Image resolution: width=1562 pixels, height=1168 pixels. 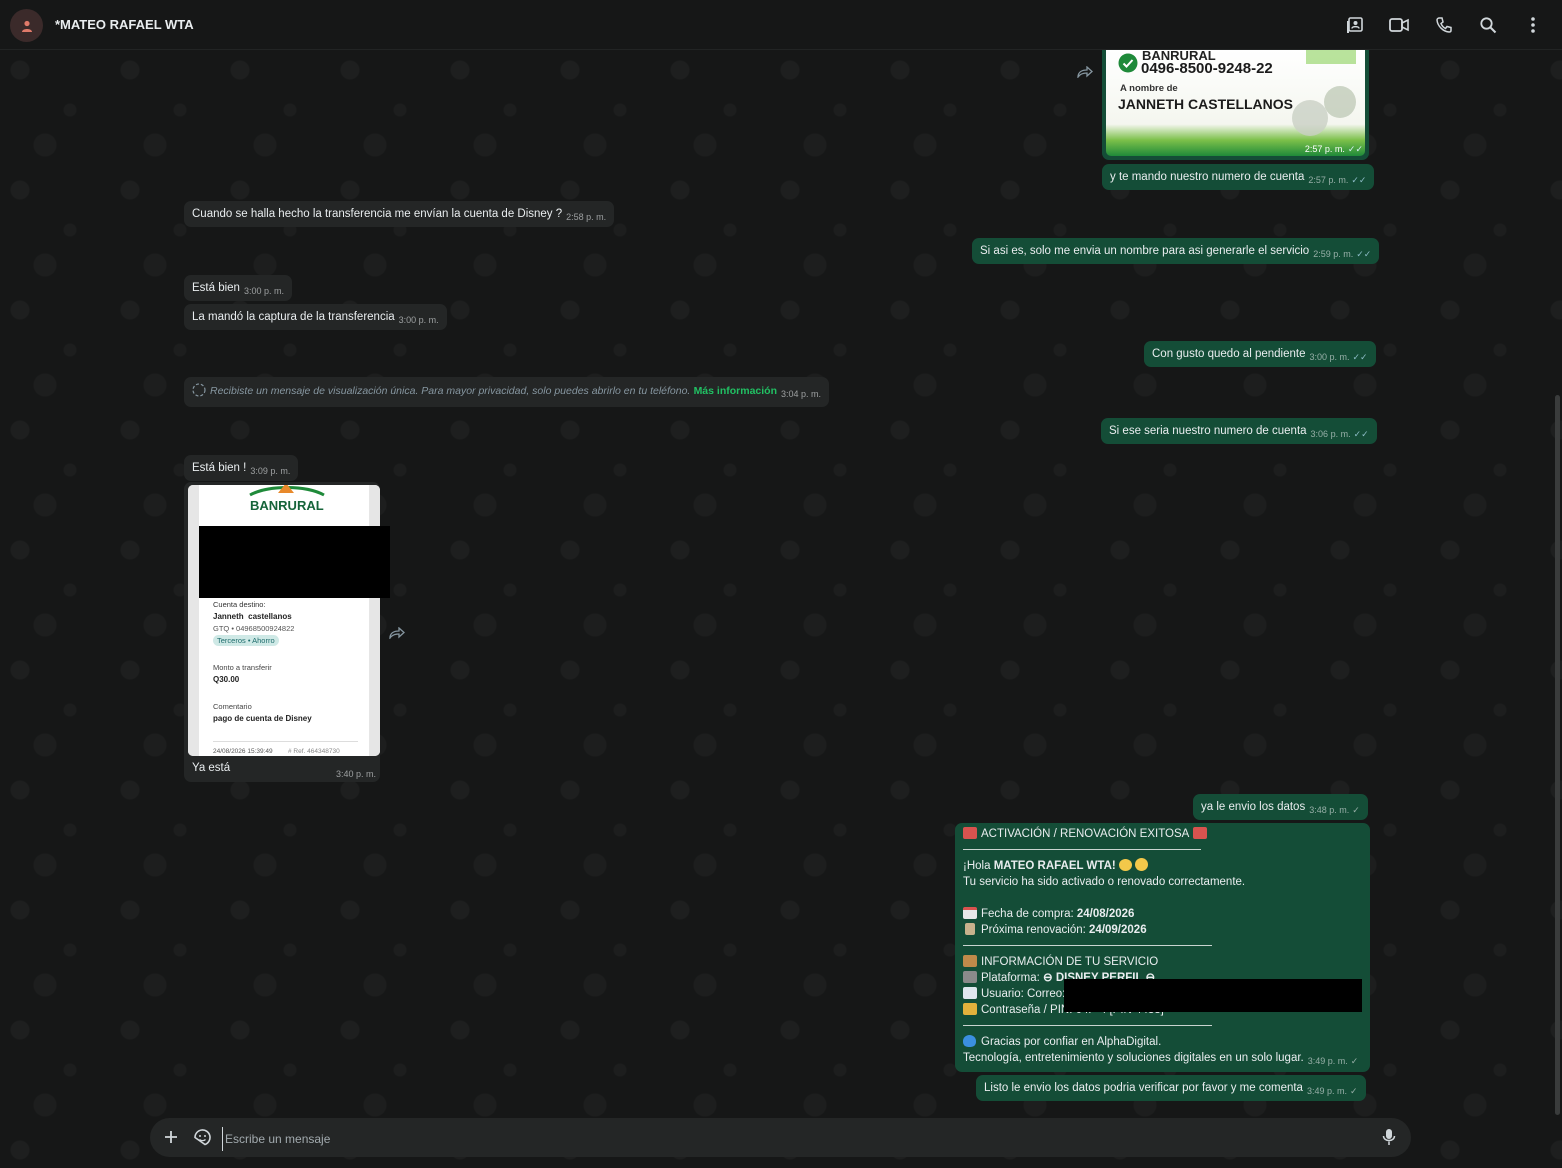 What do you see at coordinates (211, 768) in the screenshot?
I see `image-caption: Ya está` at bounding box center [211, 768].